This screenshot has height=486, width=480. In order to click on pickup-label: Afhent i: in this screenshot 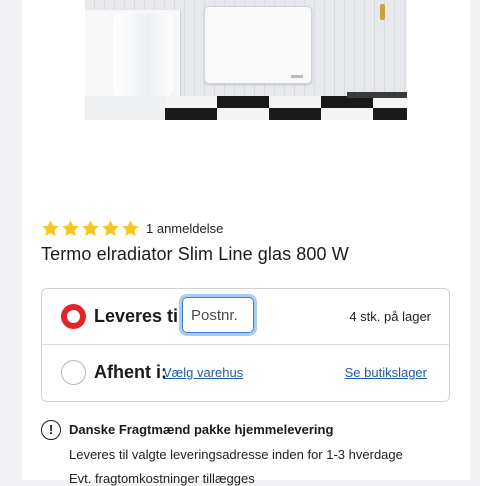, I will do `click(130, 372)`.